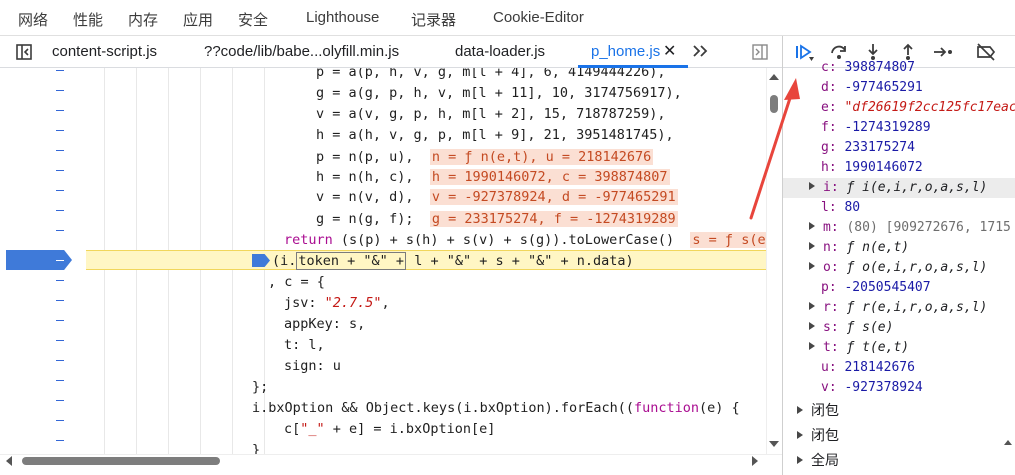 This screenshot has width=1015, height=475. I want to click on scope-variable-m: m: (80) [909272676, 1715, so click(910, 228).